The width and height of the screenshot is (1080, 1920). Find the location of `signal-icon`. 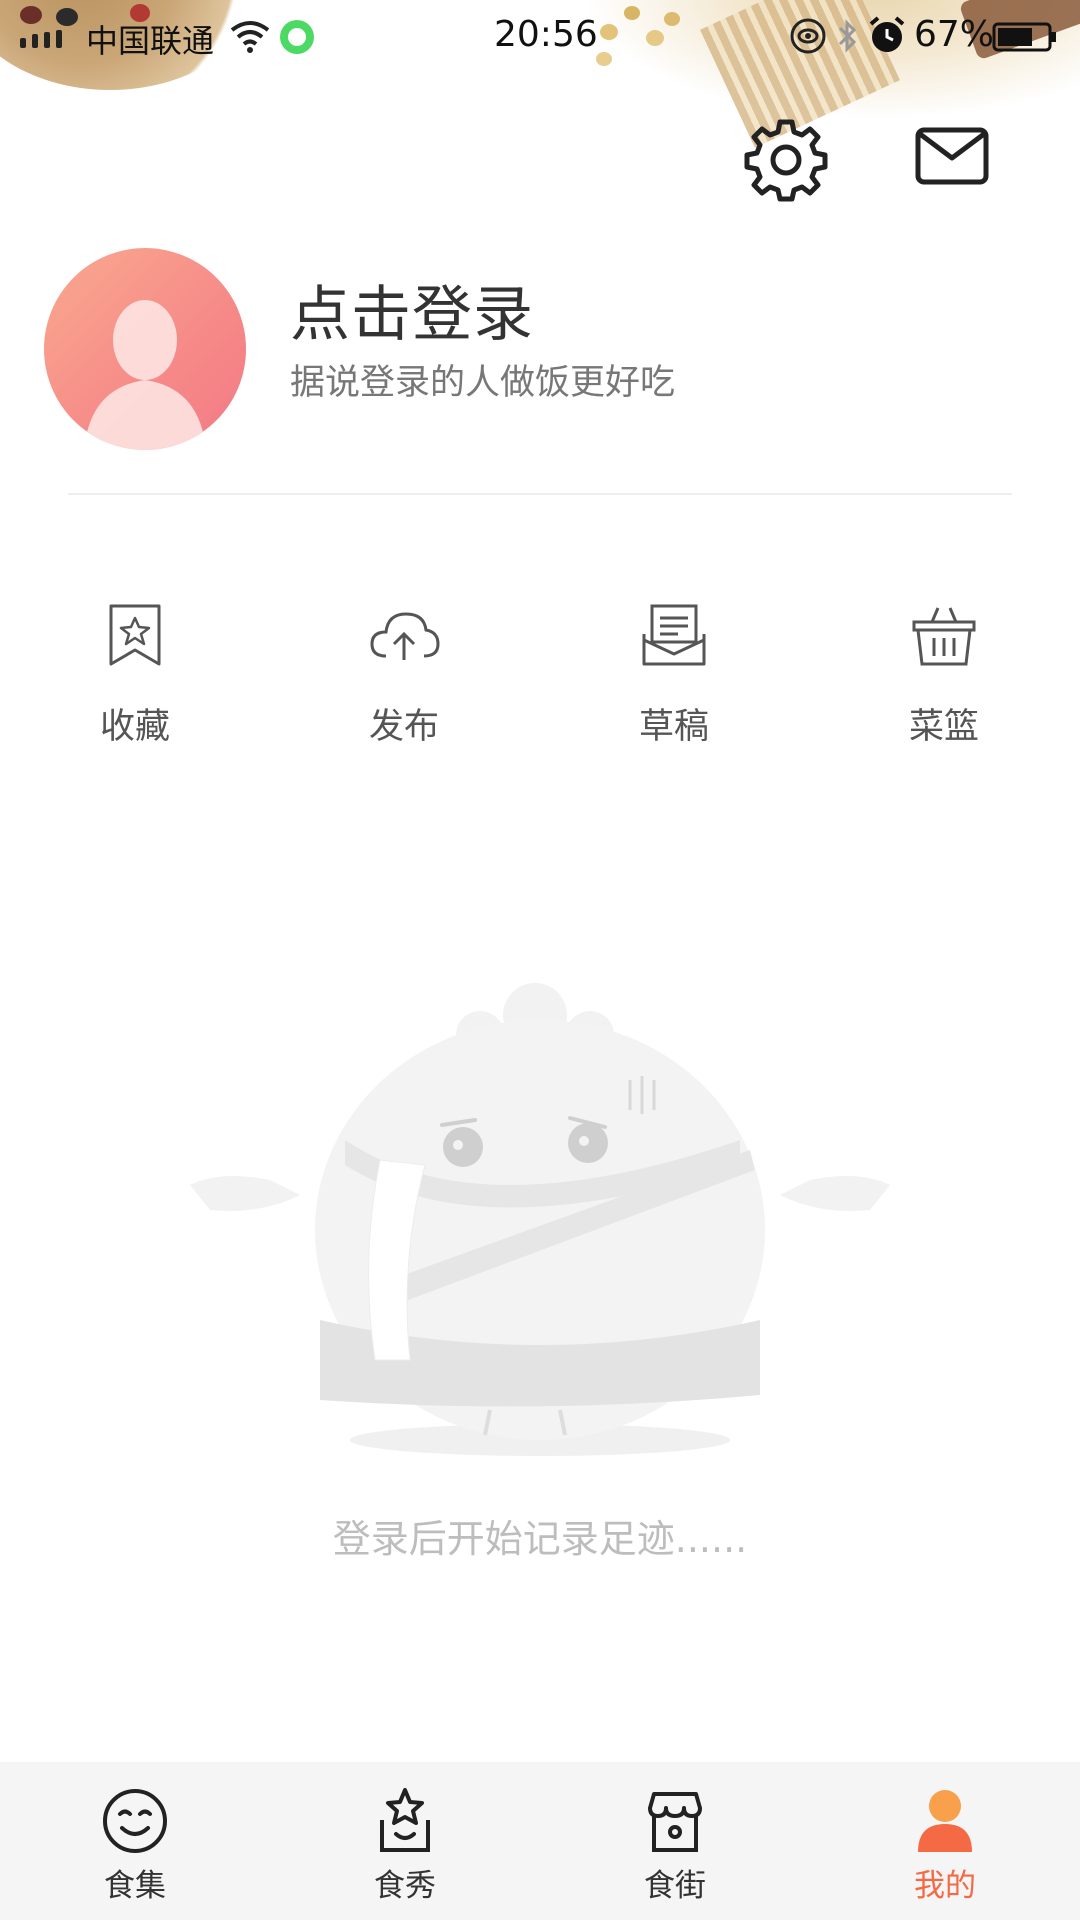

signal-icon is located at coordinates (41, 39).